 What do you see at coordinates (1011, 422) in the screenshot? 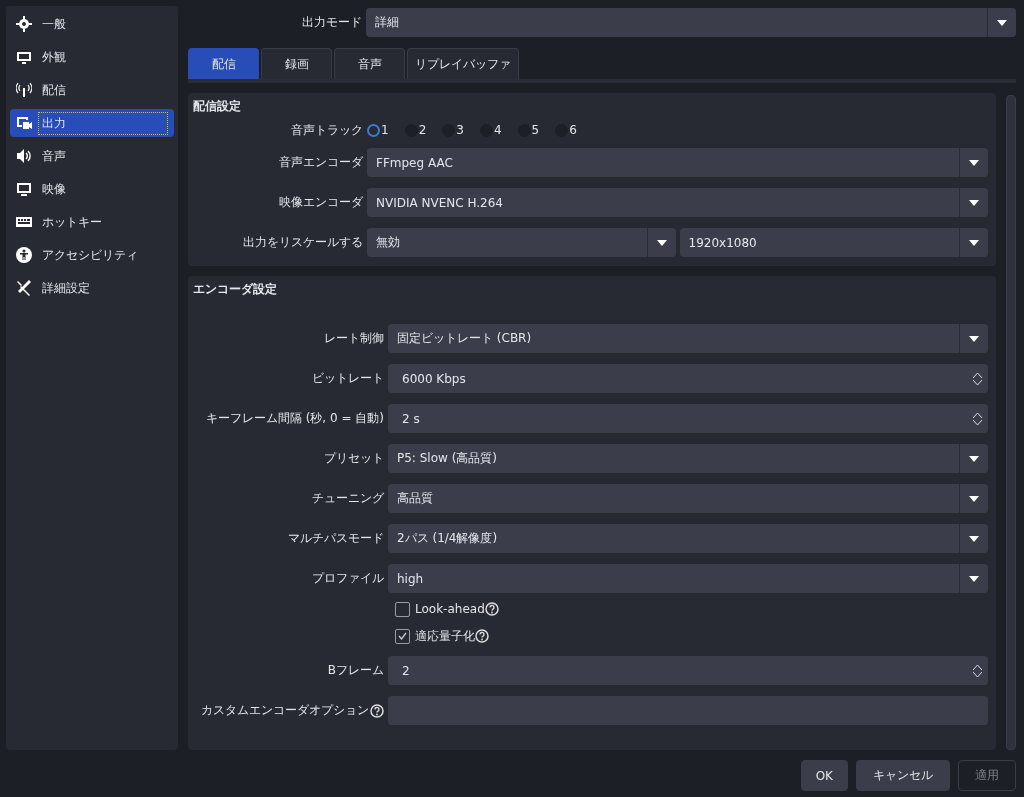
I see `scrollbar` at bounding box center [1011, 422].